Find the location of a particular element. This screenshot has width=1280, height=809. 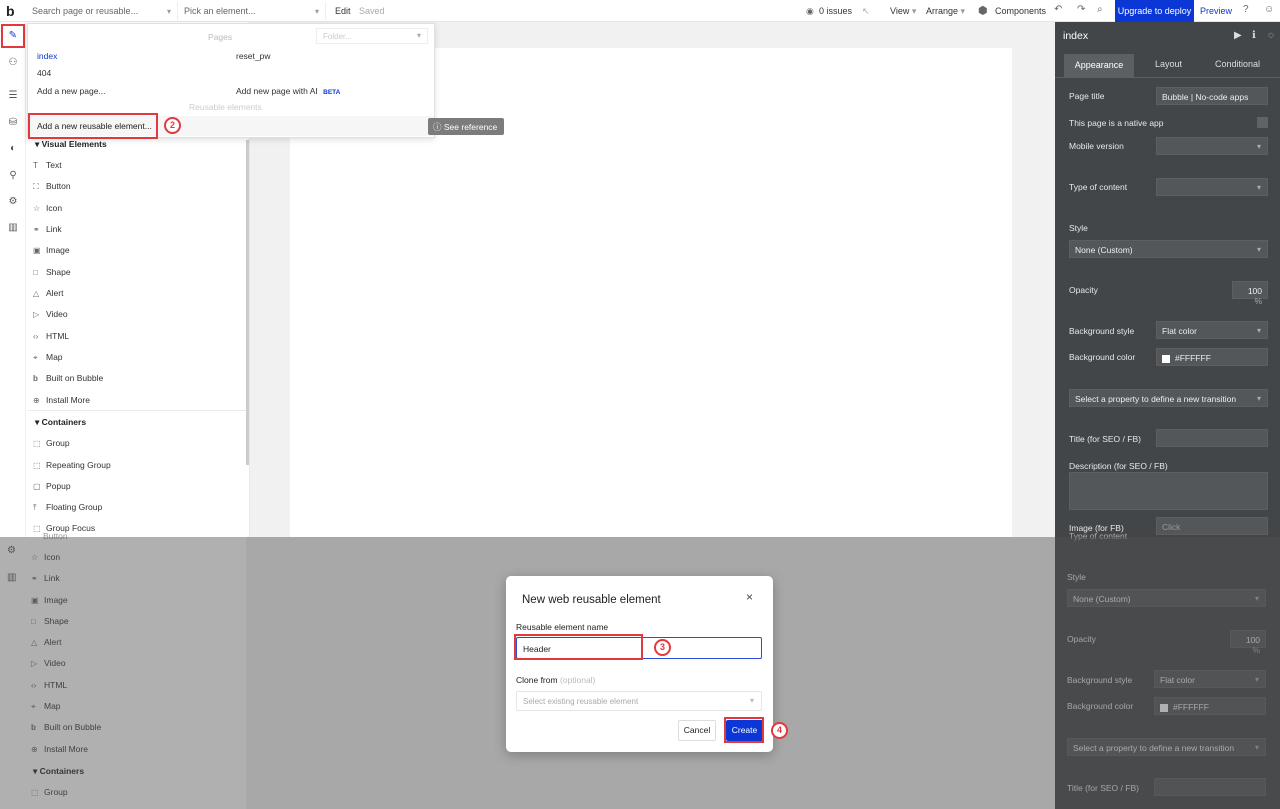

arrange-menu: Arrange ▾ is located at coordinates (945, 11).